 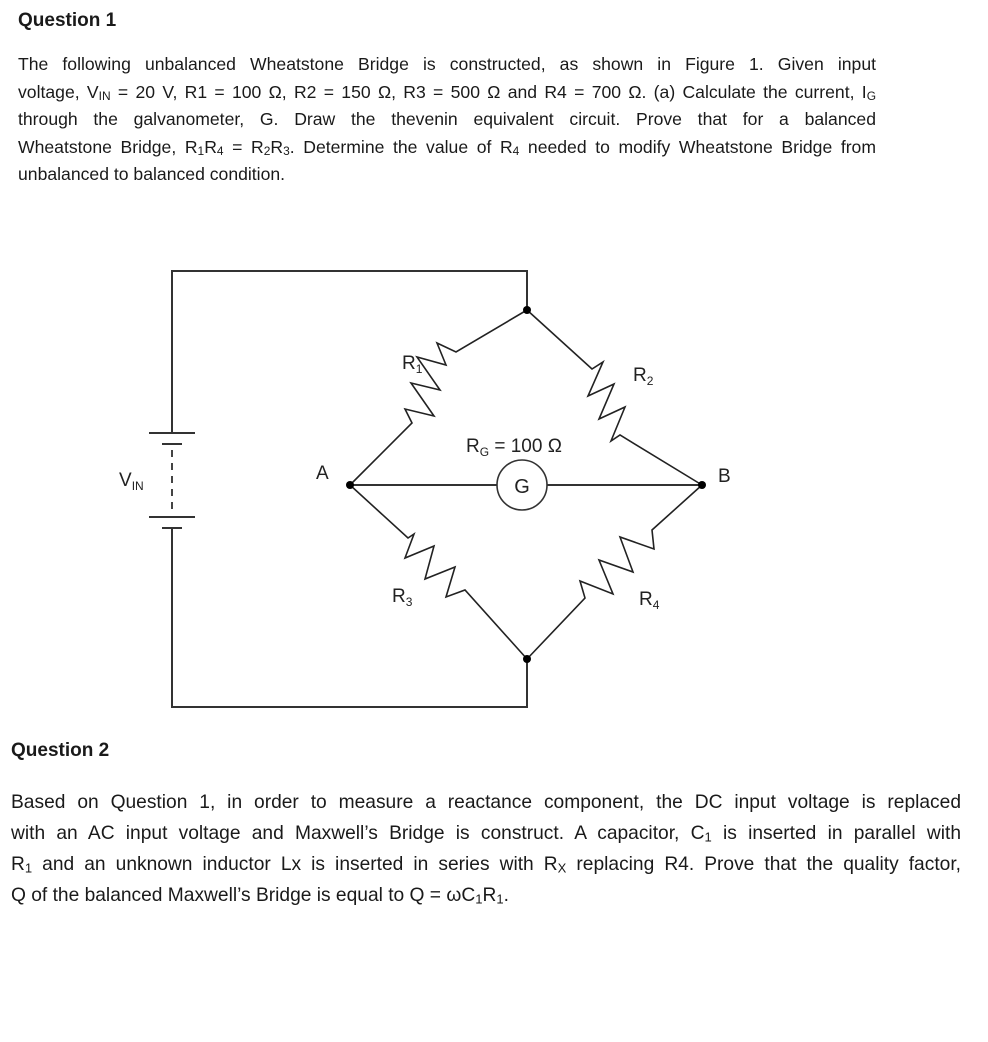 I want to click on node-a-label: A, so click(x=322, y=473).